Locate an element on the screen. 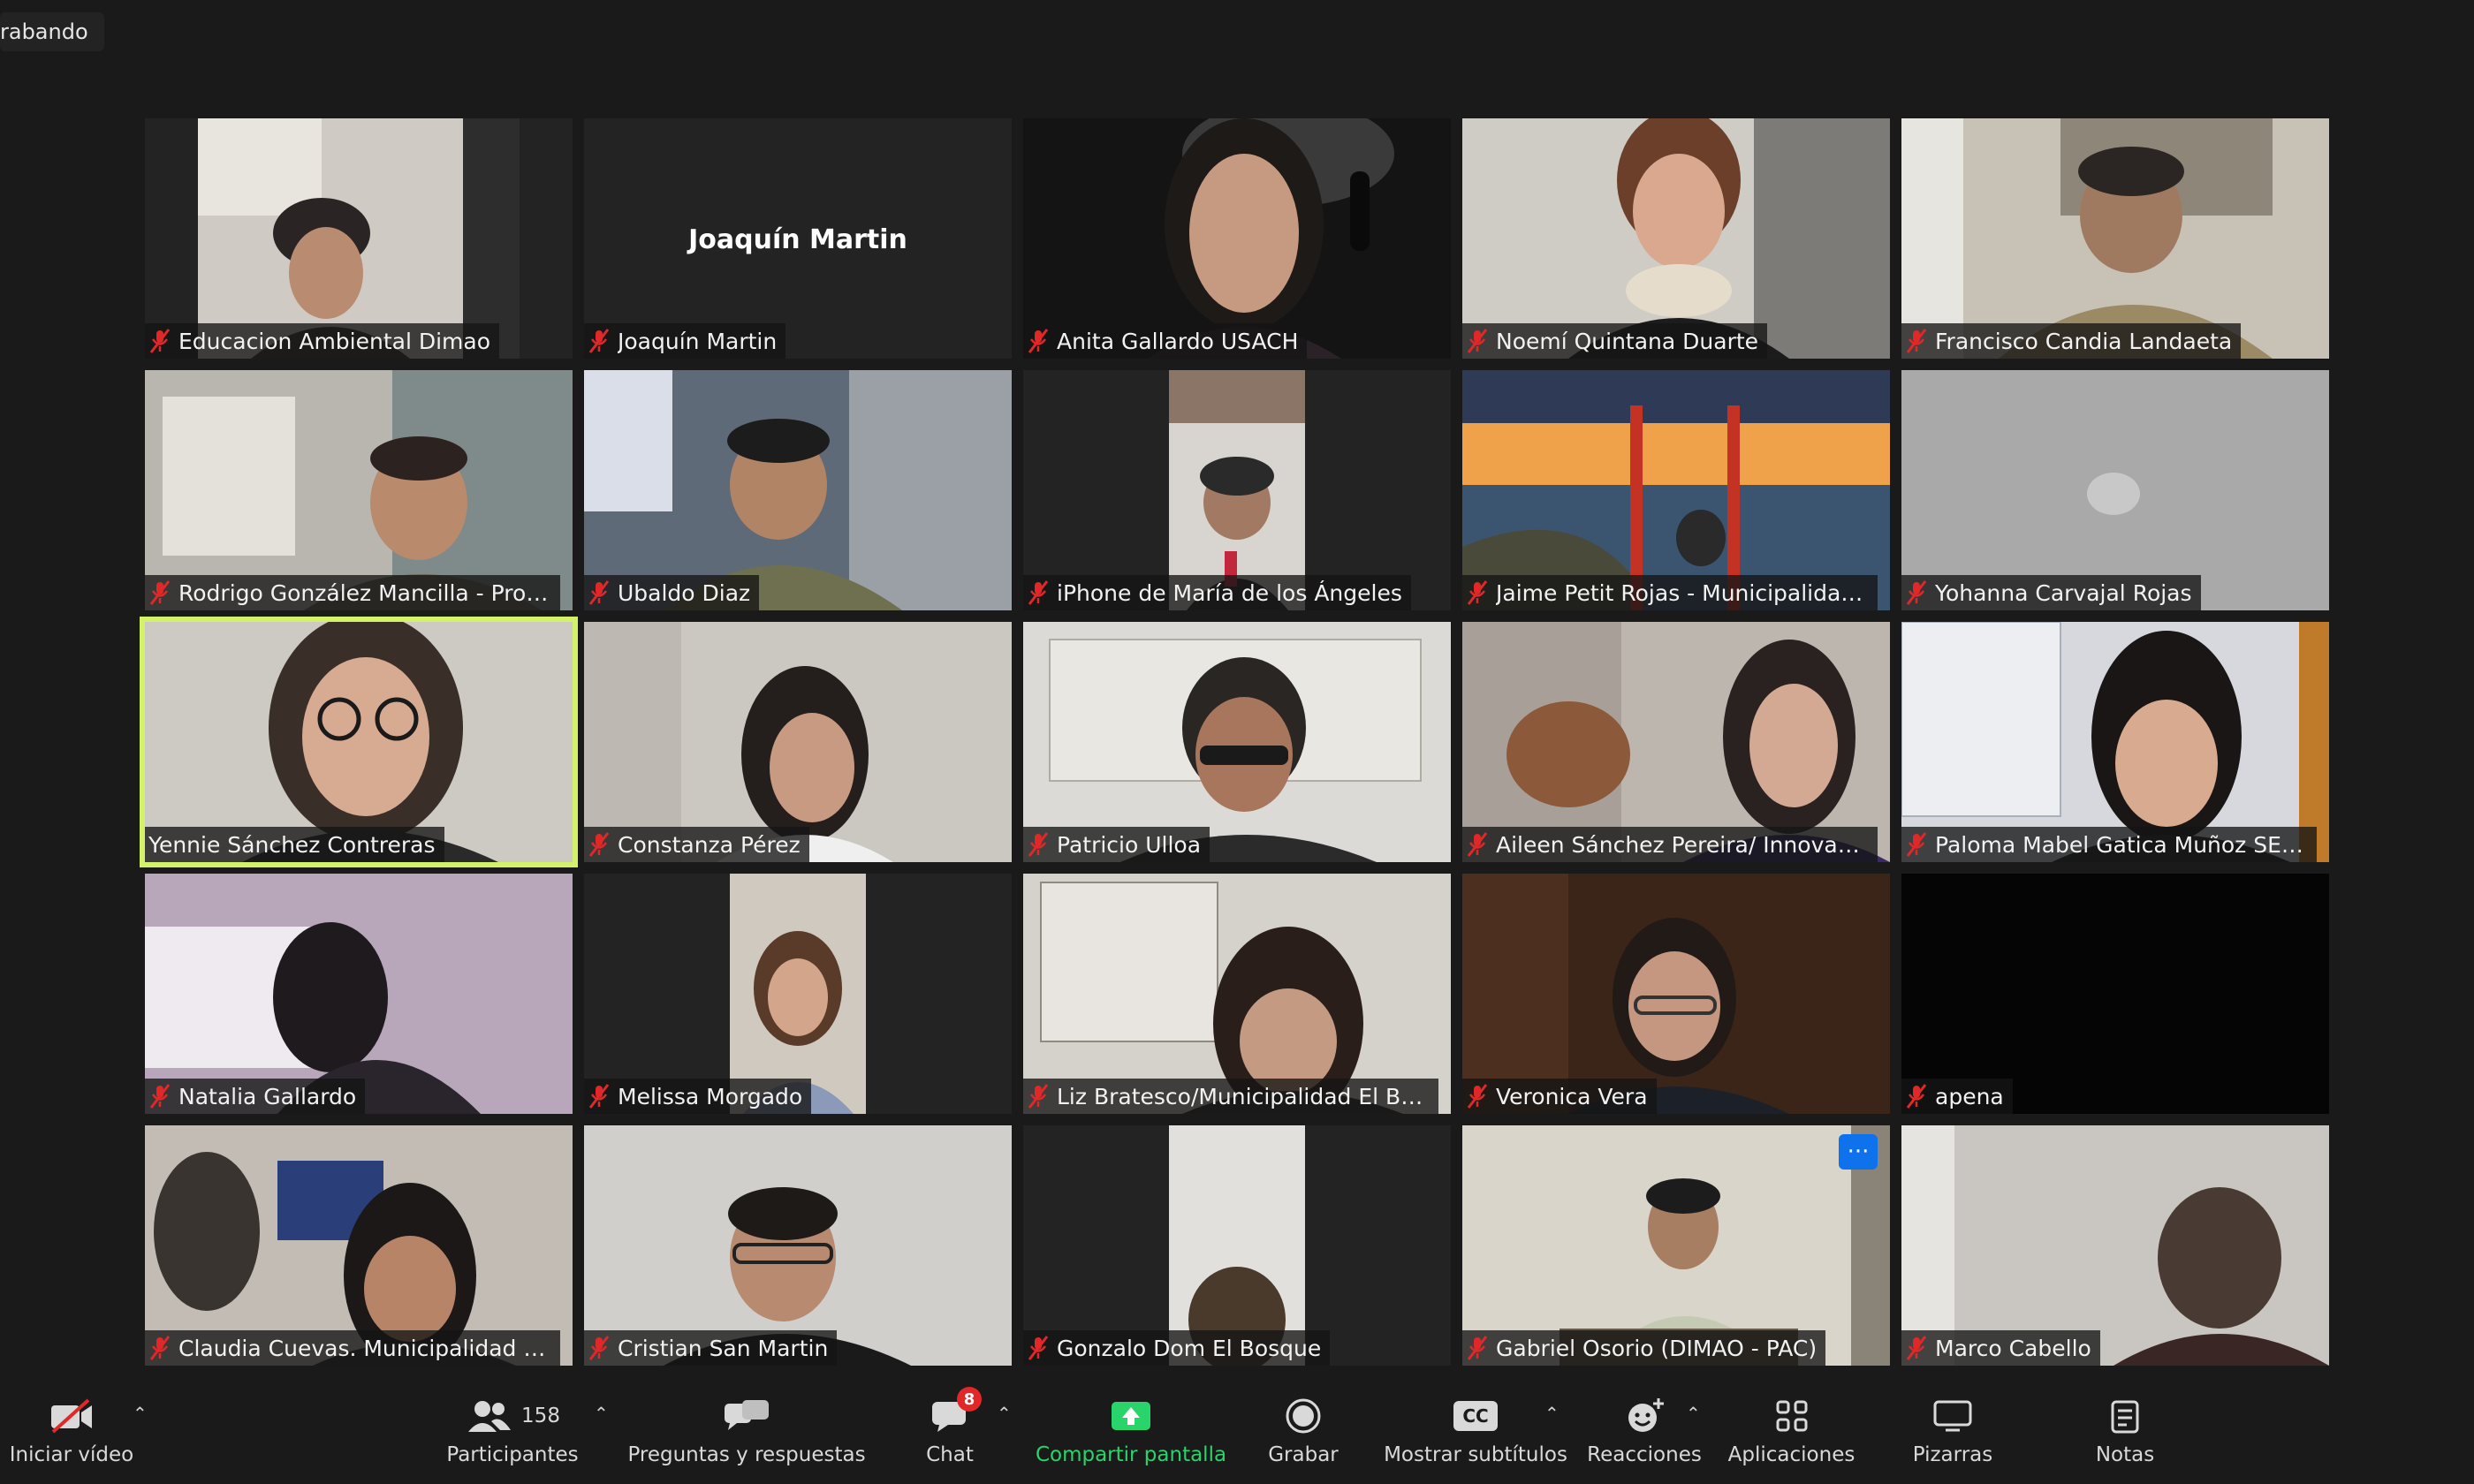 The image size is (2474, 1484). video-tile: Natalia Gallardo is located at coordinates (359, 994).